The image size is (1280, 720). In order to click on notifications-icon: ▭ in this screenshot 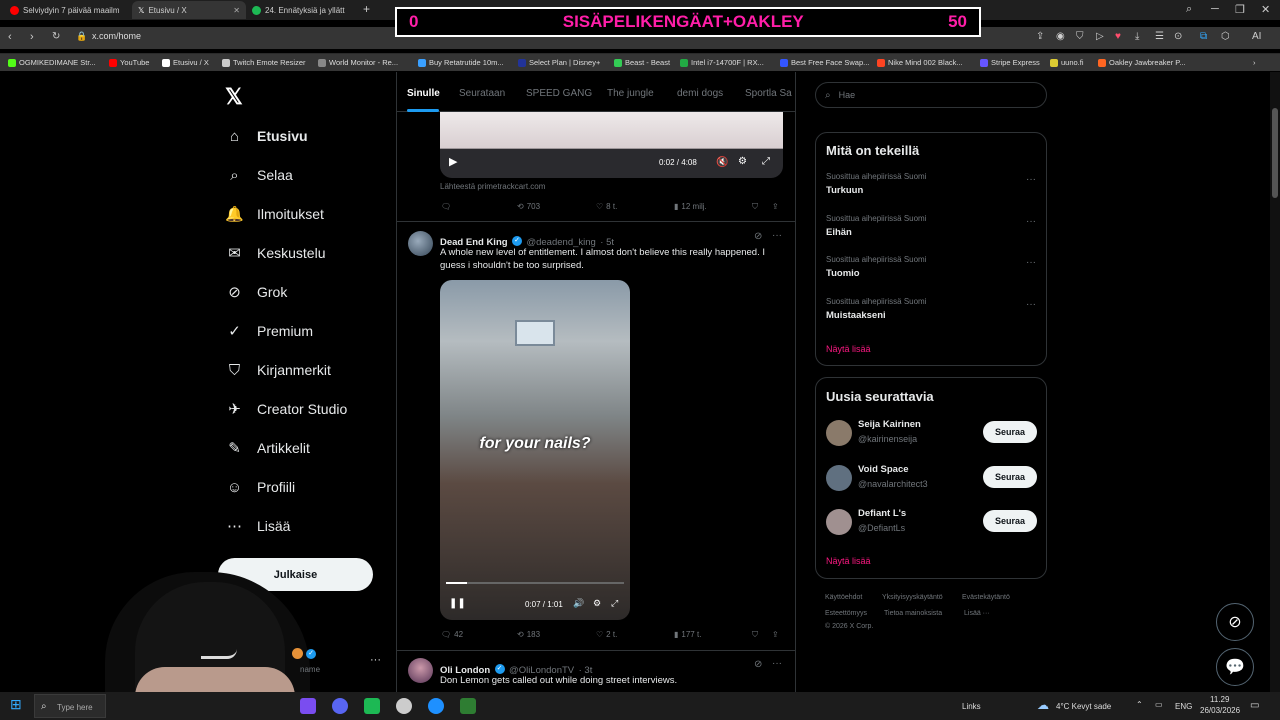, I will do `click(1254, 705)`.